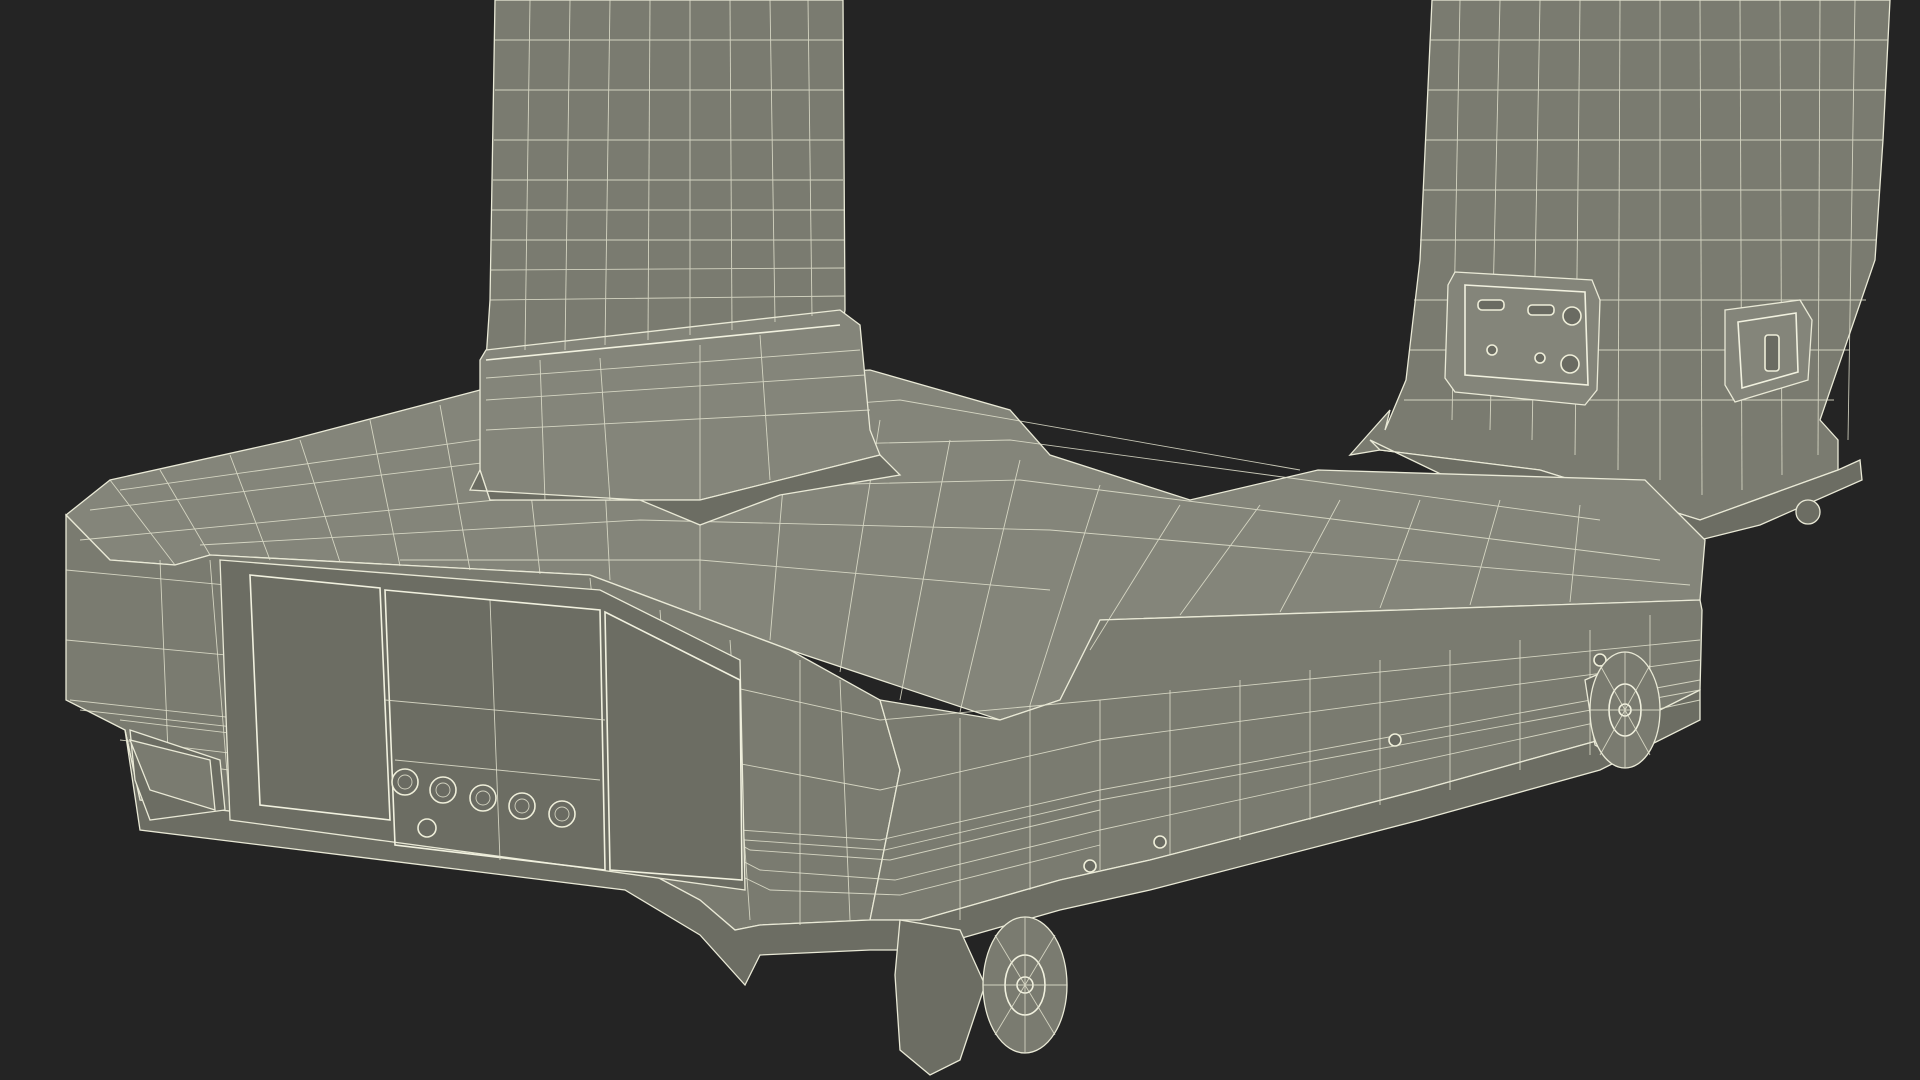 The image size is (1920, 1080). I want to click on front-caster-center, so click(981, 996).